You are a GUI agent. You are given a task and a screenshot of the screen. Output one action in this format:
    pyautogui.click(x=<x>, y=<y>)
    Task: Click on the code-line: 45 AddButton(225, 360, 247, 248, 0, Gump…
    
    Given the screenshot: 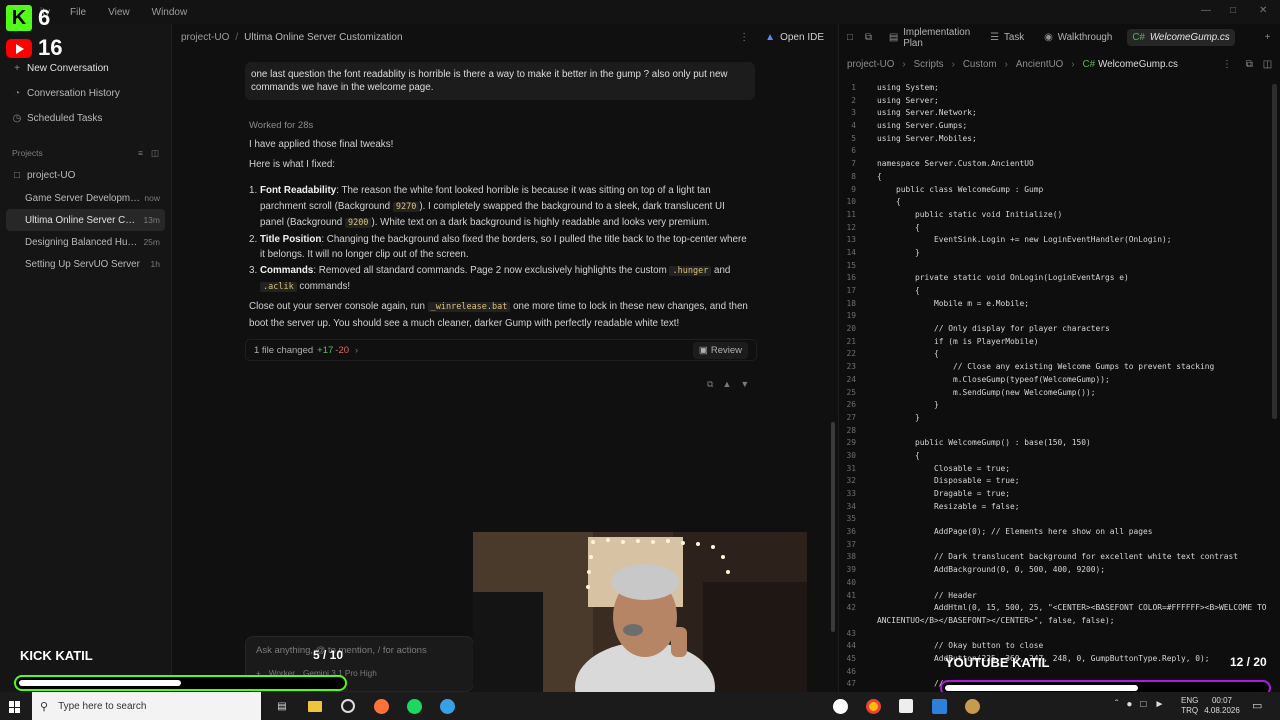 What is the action you would take?
    pyautogui.click(x=1054, y=659)
    